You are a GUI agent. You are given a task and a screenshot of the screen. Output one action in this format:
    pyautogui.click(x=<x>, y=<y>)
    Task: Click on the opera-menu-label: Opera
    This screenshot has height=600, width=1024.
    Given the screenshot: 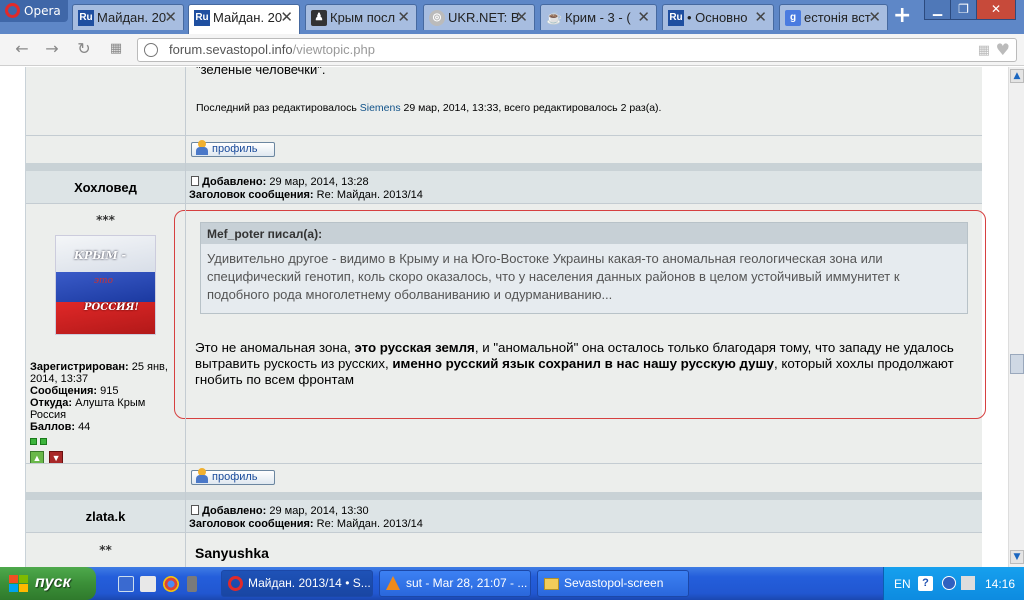 What is the action you would take?
    pyautogui.click(x=42, y=11)
    